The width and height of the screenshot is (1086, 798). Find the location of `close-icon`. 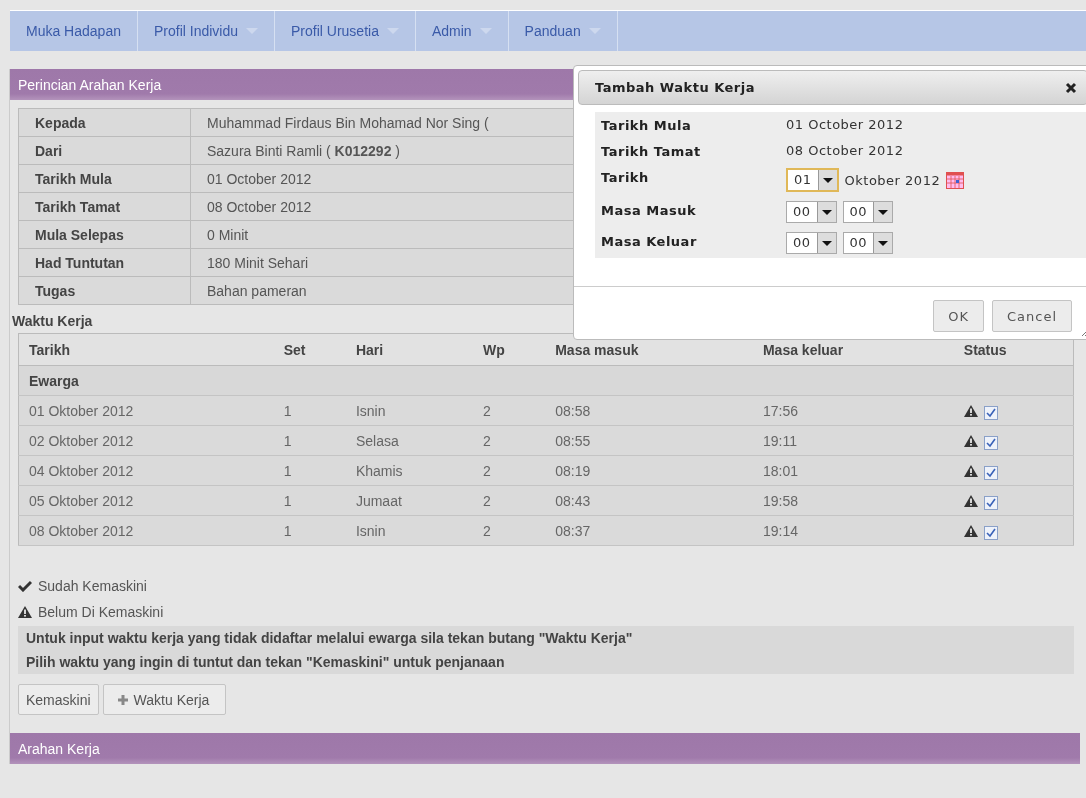

close-icon is located at coordinates (1071, 87).